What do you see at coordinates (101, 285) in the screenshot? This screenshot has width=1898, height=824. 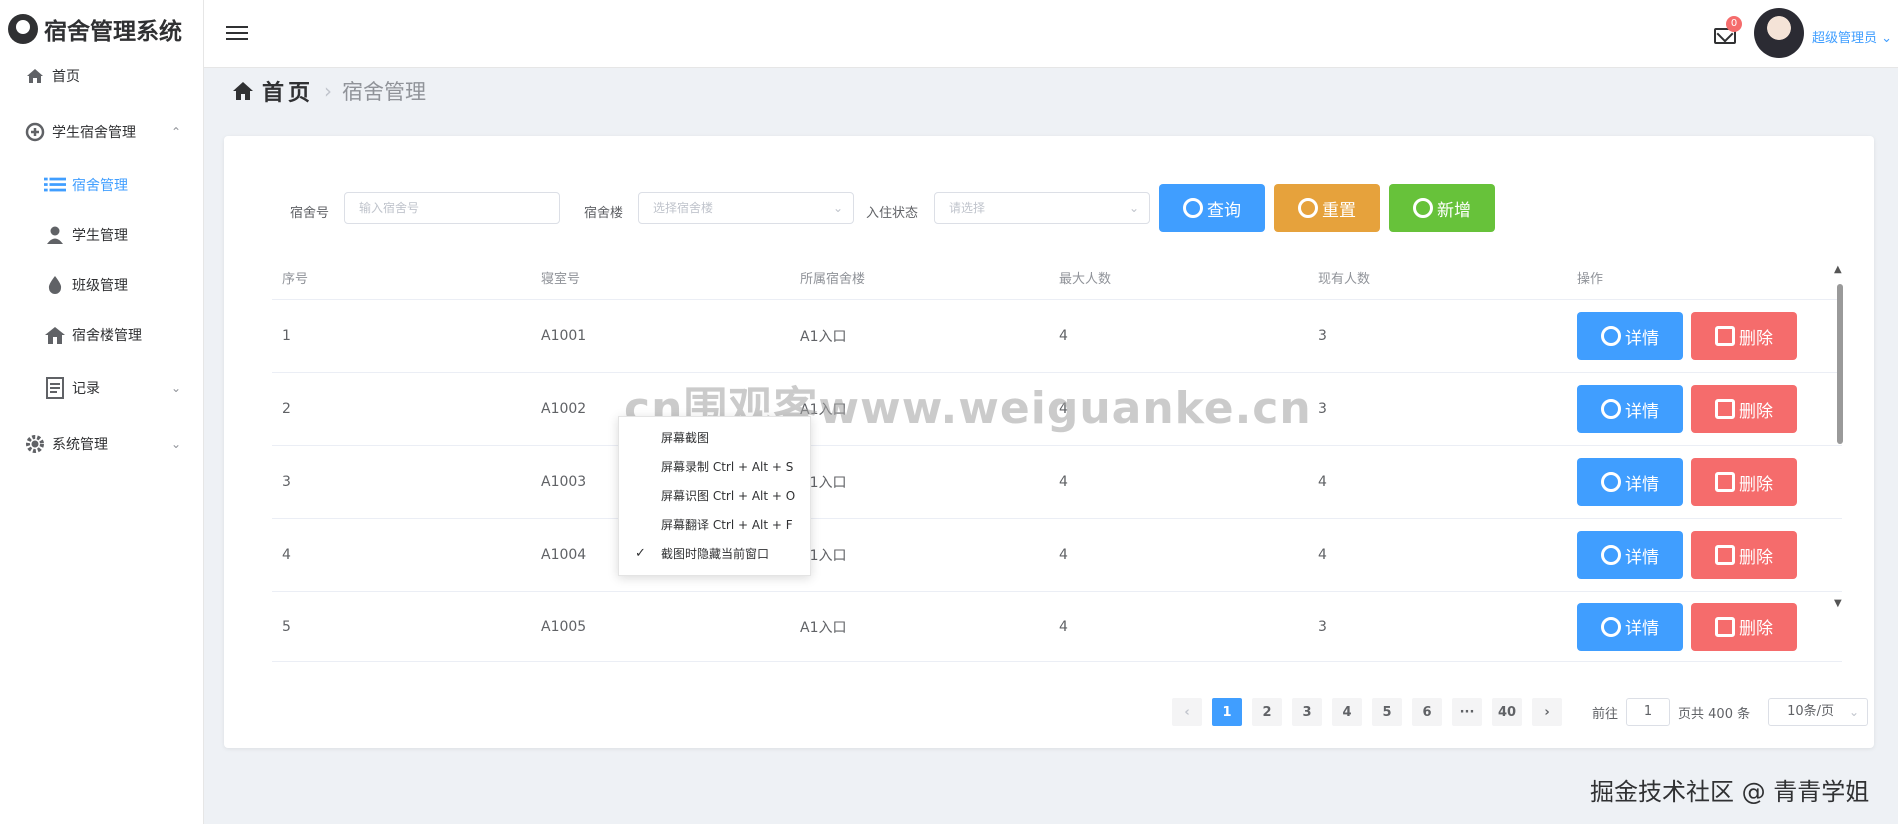 I see `sidebar-item-class-management: 班级管理` at bounding box center [101, 285].